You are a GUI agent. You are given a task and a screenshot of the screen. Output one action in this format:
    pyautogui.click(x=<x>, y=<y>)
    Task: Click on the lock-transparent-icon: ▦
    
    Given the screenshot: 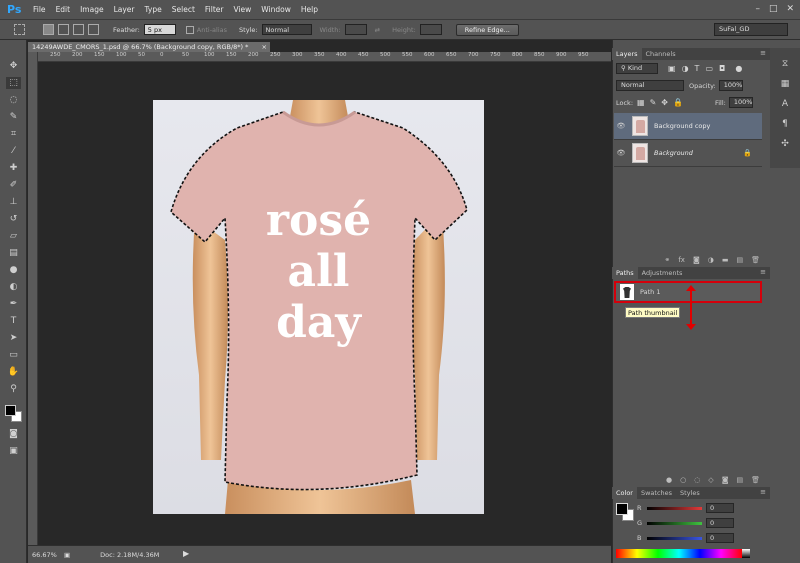 What is the action you would take?
    pyautogui.click(x=641, y=102)
    